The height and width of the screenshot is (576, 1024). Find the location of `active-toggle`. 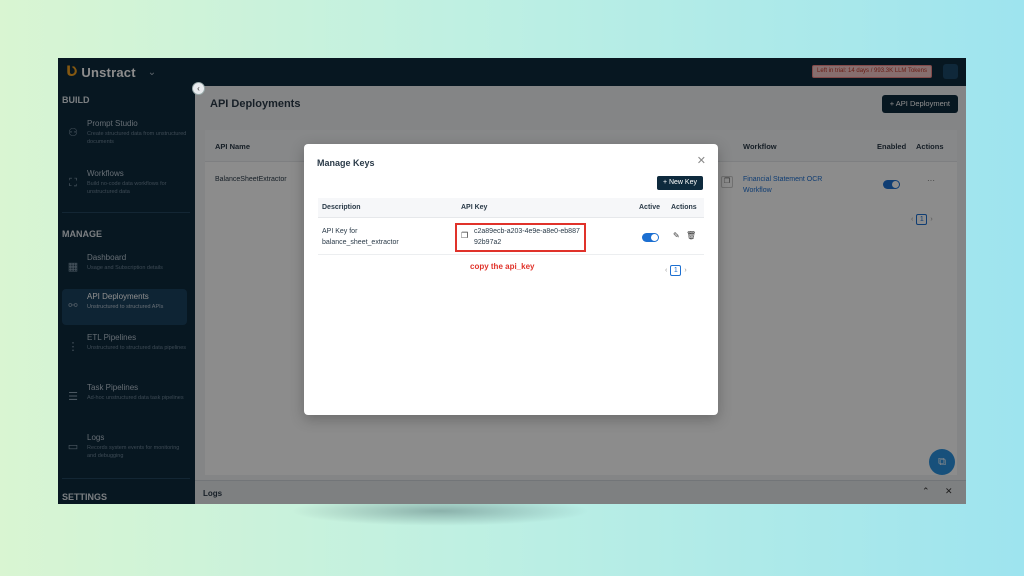

active-toggle is located at coordinates (650, 237).